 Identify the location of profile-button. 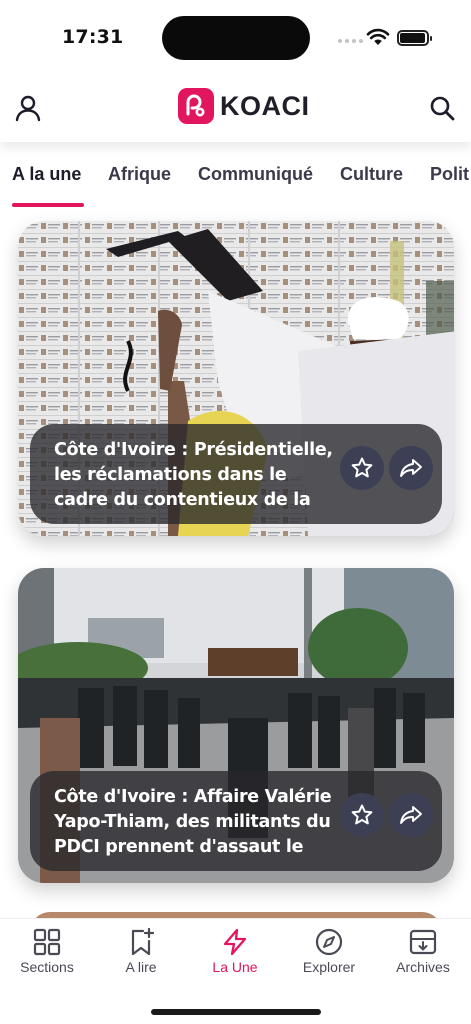
(28, 108).